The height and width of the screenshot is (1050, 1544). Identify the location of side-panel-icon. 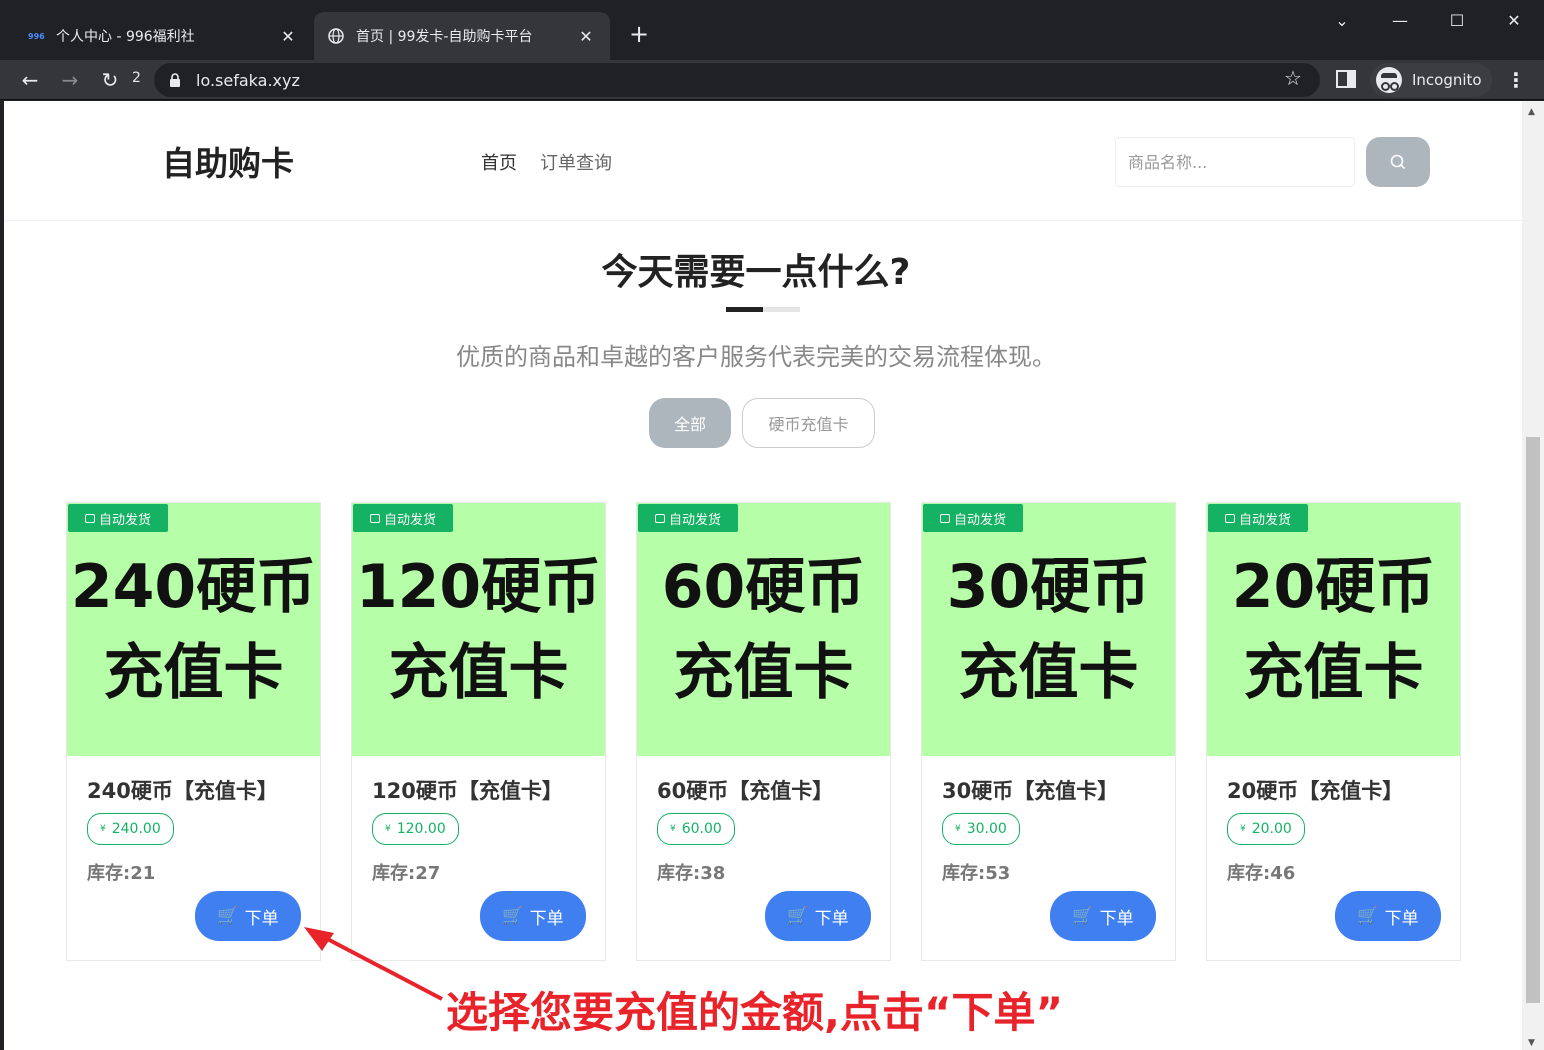
(1346, 79).